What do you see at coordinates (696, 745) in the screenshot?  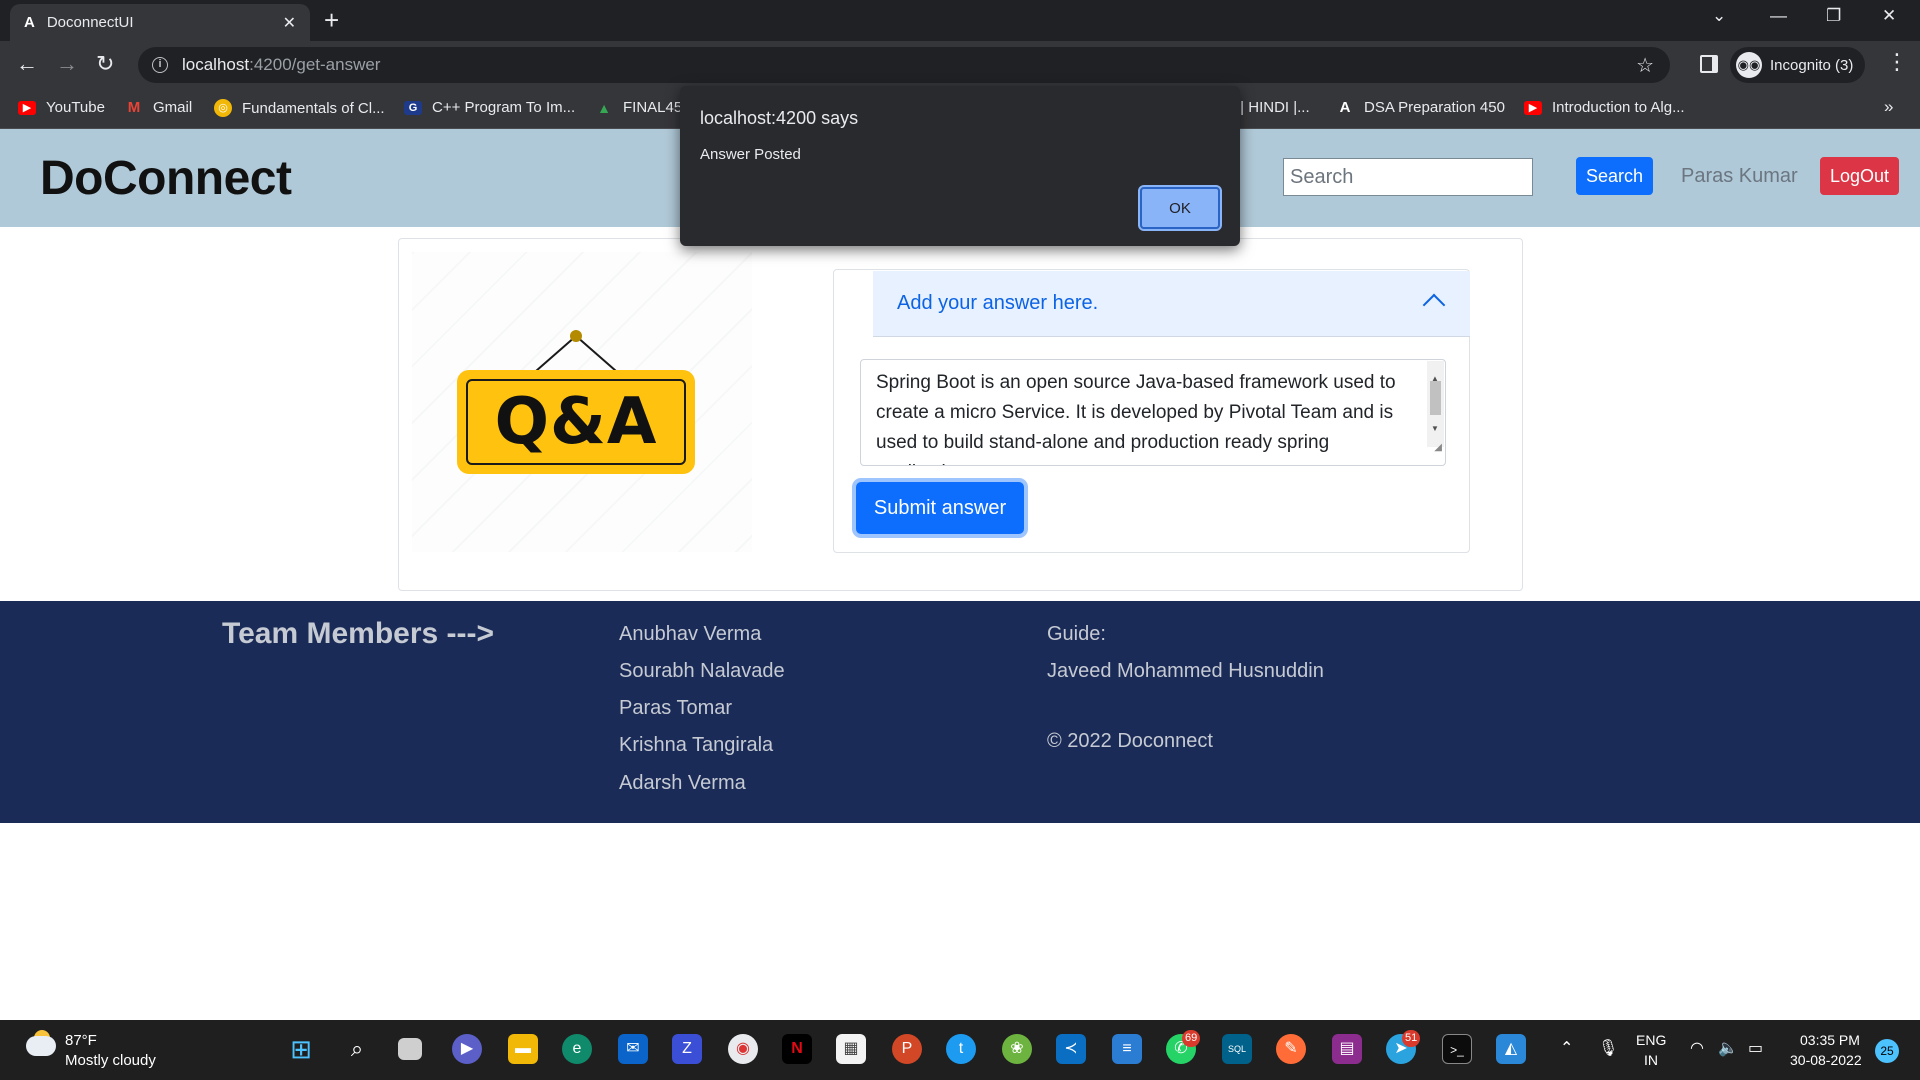 I see `team-member: Krishna Tangirala` at bounding box center [696, 745].